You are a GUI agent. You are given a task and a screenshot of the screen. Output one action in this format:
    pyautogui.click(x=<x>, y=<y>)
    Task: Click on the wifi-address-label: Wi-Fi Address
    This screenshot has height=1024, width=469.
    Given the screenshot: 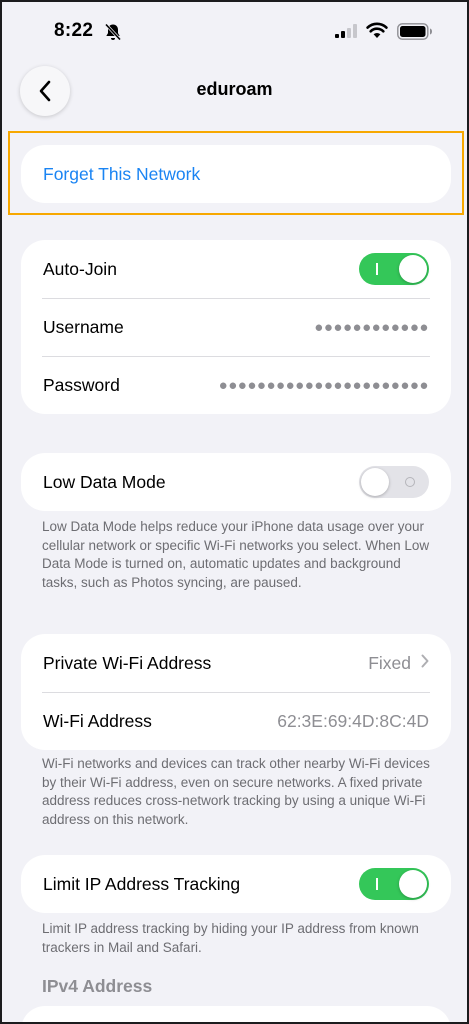 What is the action you would take?
    pyautogui.click(x=97, y=720)
    